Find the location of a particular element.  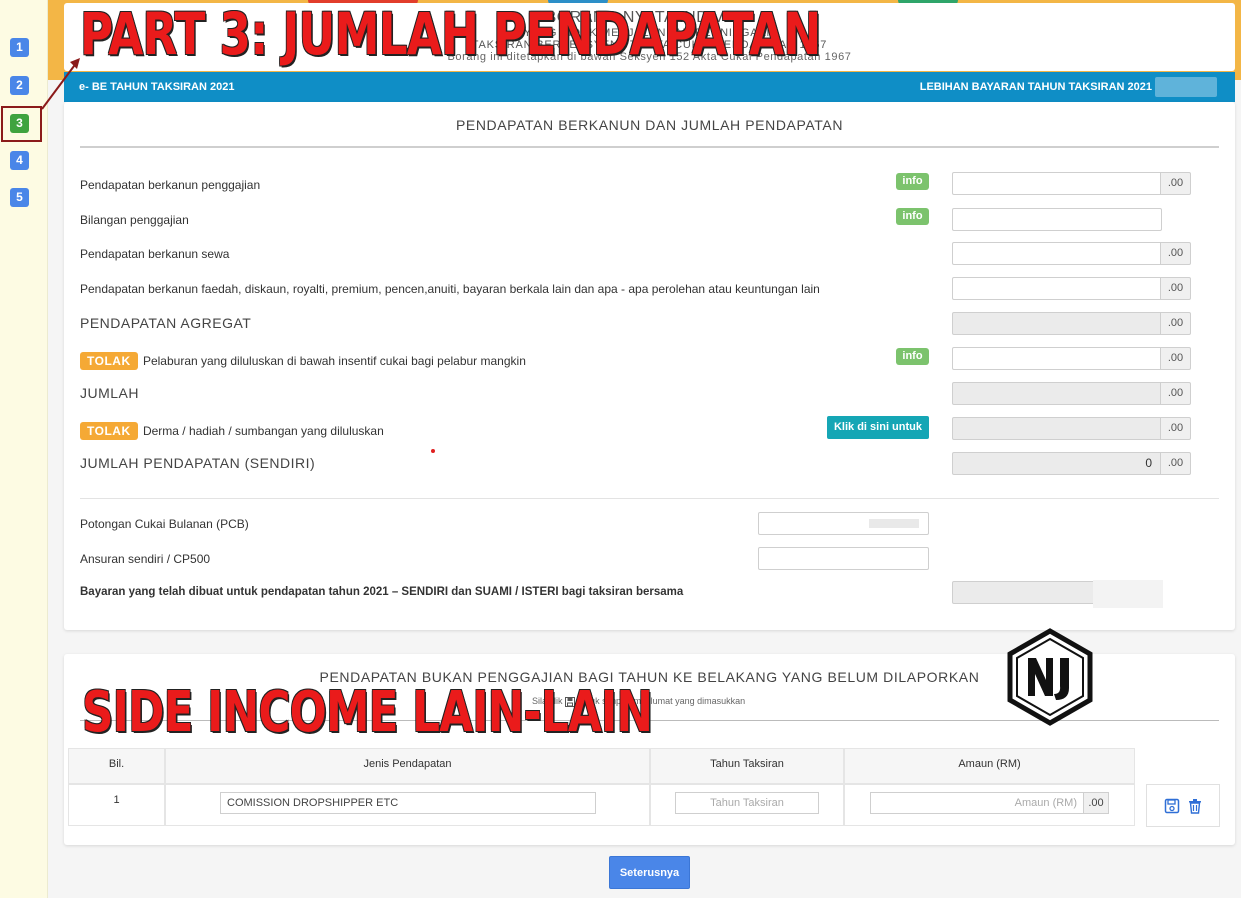

subtotal-field: .00 is located at coordinates (1072, 393).